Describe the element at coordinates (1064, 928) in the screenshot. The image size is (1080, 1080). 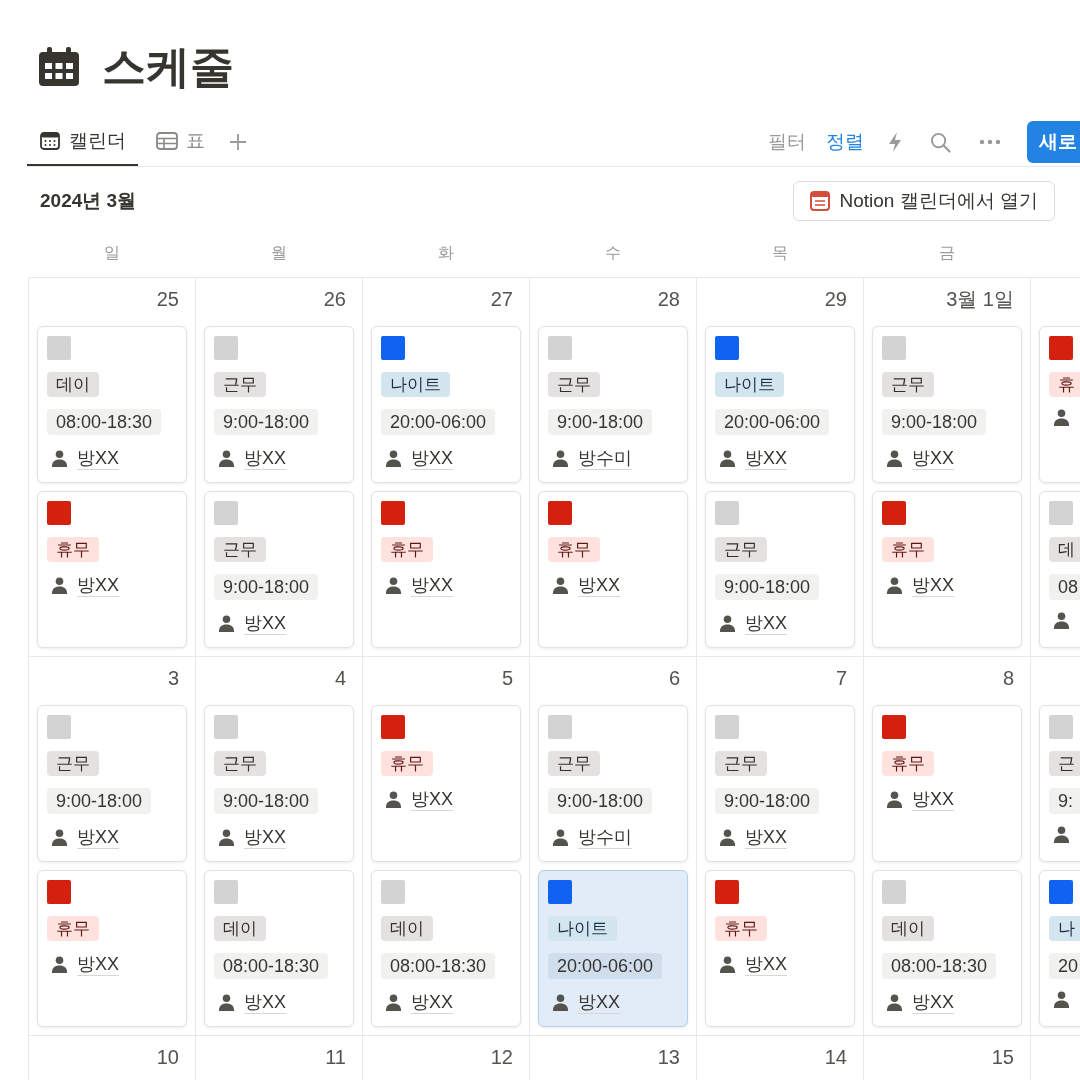
I see `shift-tag: 나` at that location.